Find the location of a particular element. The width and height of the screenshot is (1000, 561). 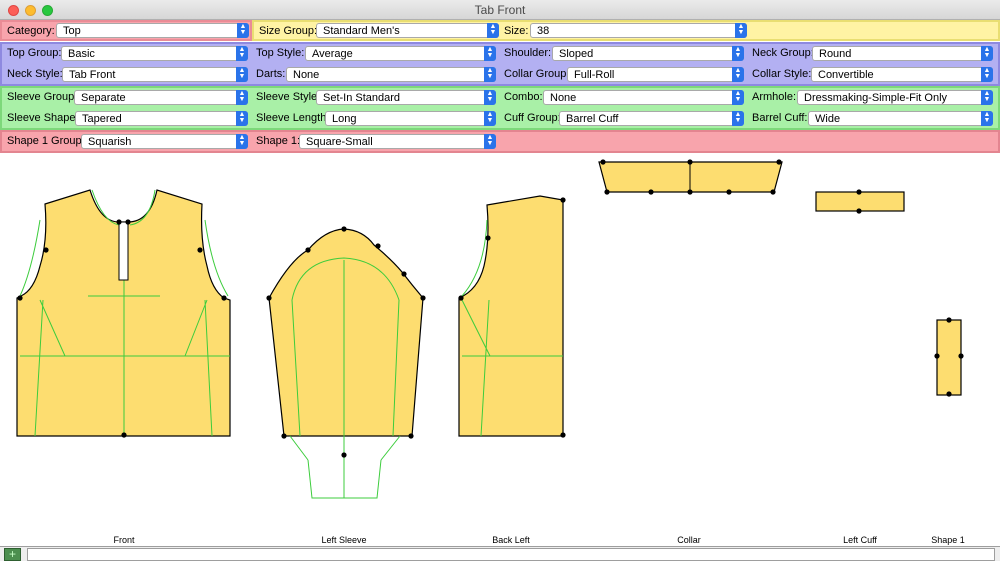

top-group-select: Basic ▲ ▼ is located at coordinates (154, 53).